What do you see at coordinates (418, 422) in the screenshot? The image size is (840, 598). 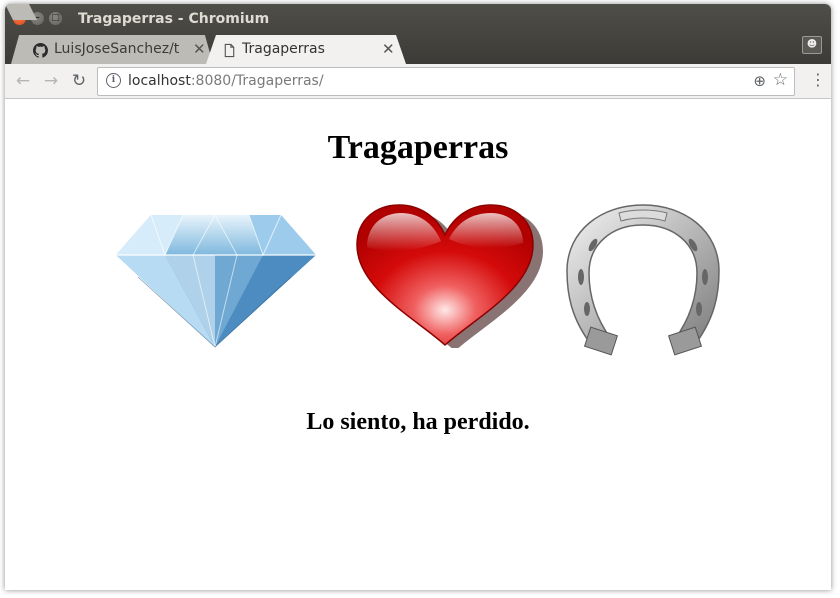 I see `result-message: Lo siento, ha perdido.` at bounding box center [418, 422].